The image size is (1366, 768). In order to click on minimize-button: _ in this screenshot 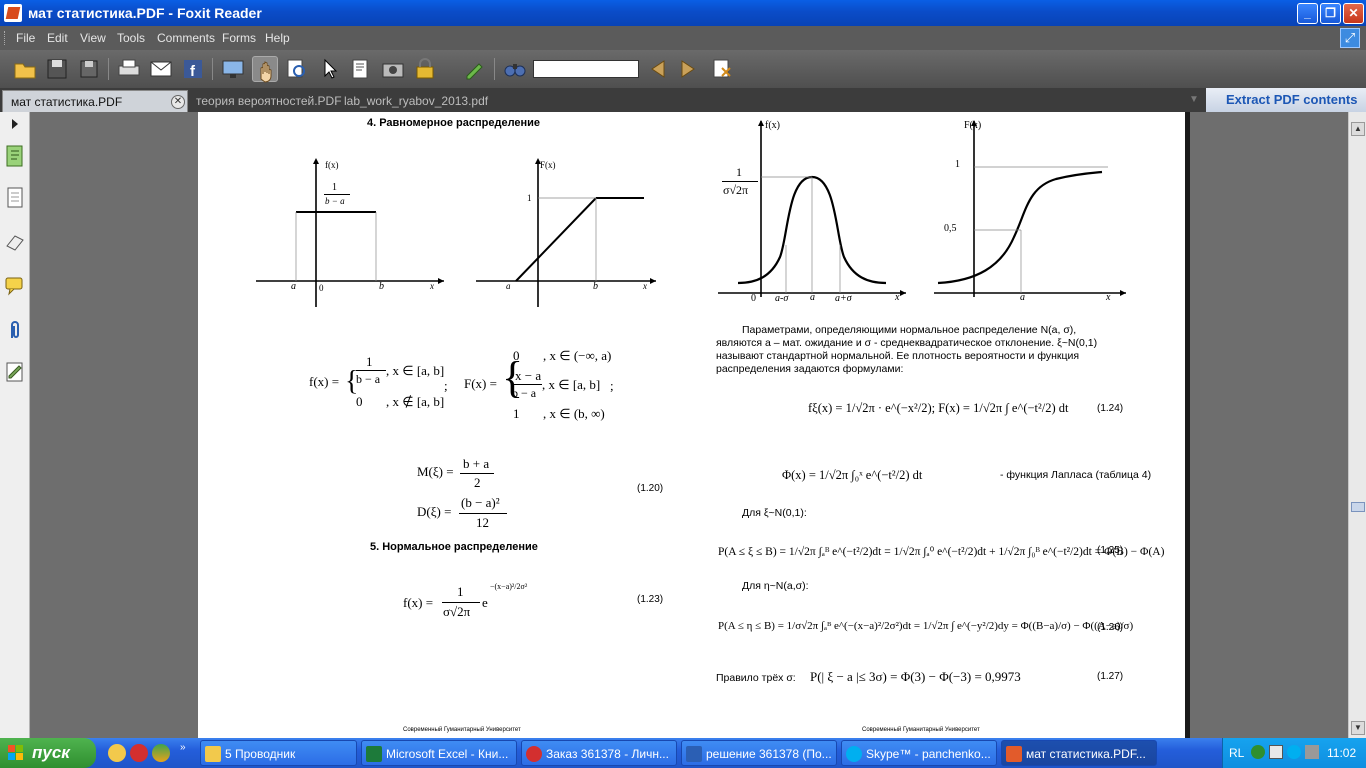, I will do `click(1307, 13)`.